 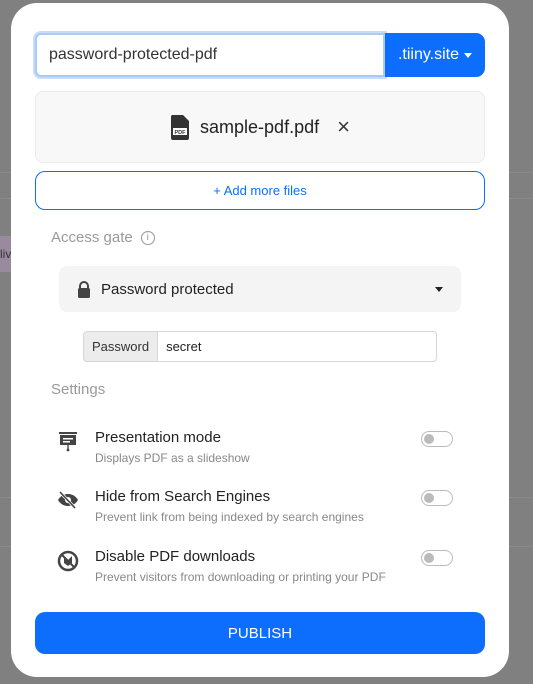 I want to click on setting-title: Disable PDF downloads, so click(x=175, y=556).